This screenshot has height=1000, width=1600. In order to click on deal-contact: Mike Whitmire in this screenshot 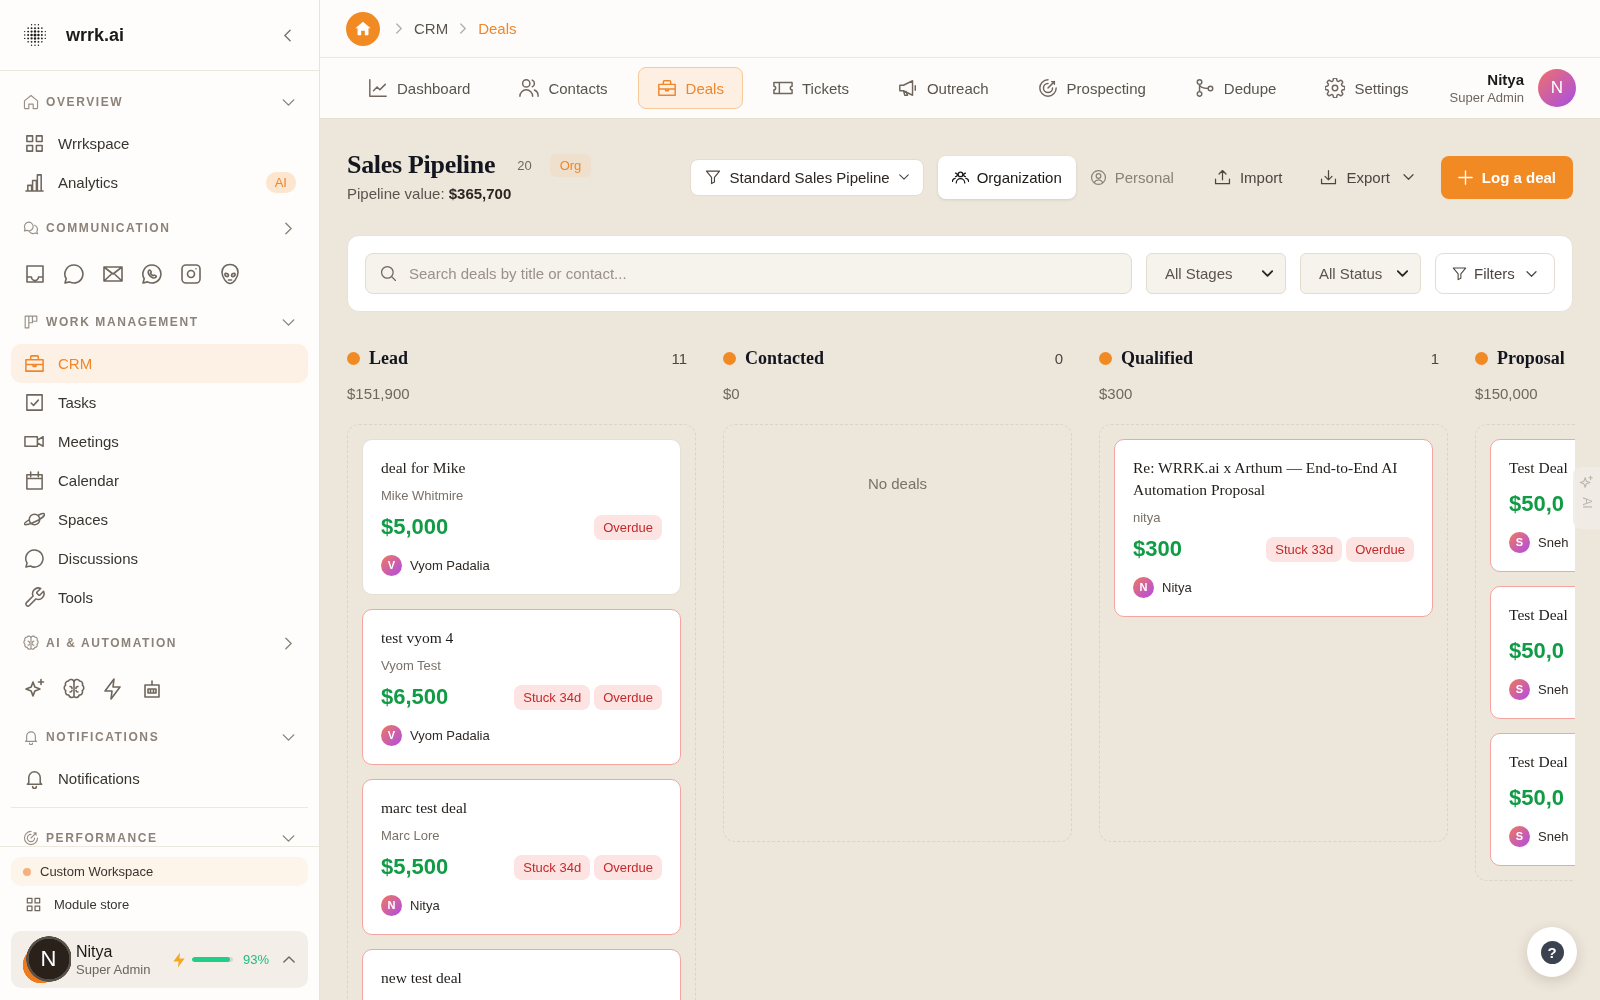, I will do `click(423, 496)`.